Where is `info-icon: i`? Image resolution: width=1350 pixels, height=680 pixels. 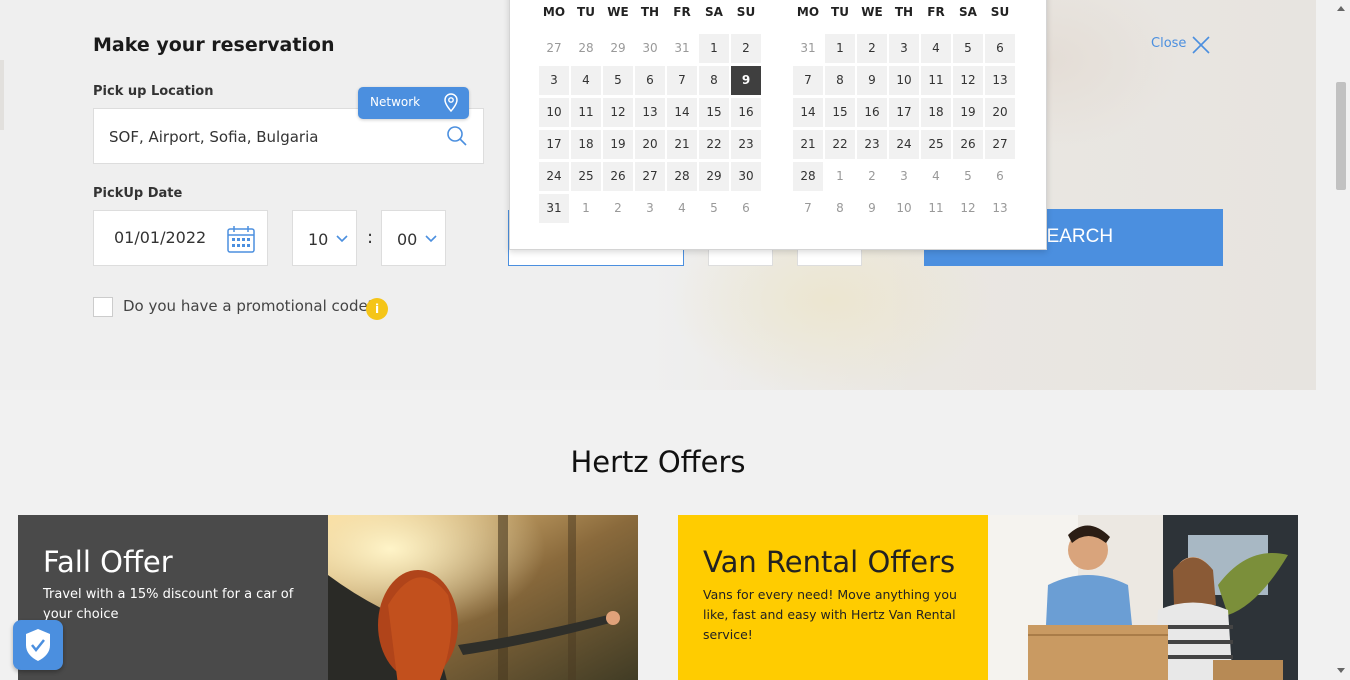
info-icon: i is located at coordinates (377, 309).